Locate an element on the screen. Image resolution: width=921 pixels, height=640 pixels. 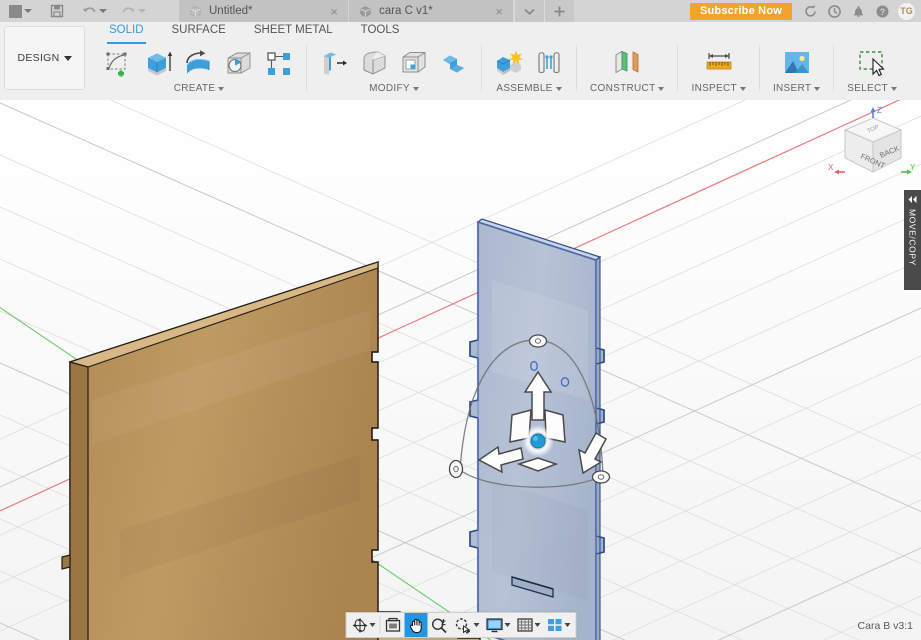
sync-icon is located at coordinates (810, 11).